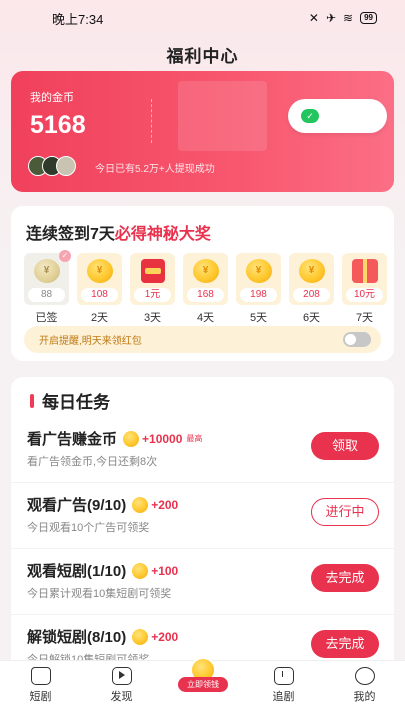 Image resolution: width=405 pixels, height=720 pixels. What do you see at coordinates (311, 318) in the screenshot?
I see `day-label: 6天` at bounding box center [311, 318].